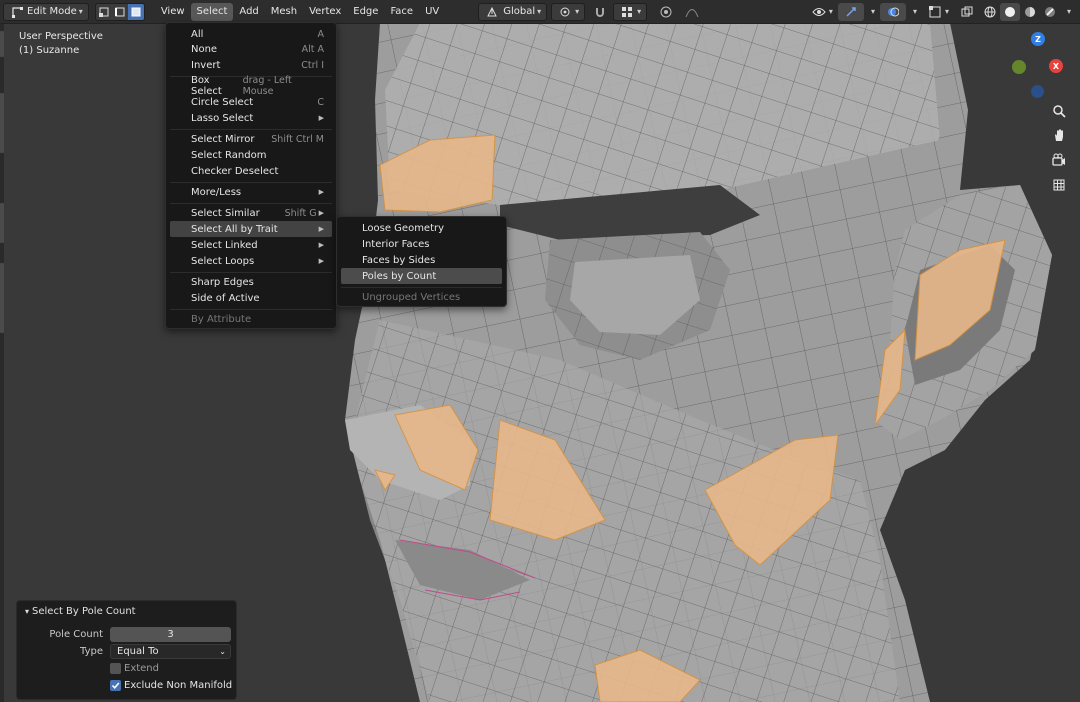 The height and width of the screenshot is (702, 1080). What do you see at coordinates (1068, 12) in the screenshot?
I see `shading-dropdown: ▾` at bounding box center [1068, 12].